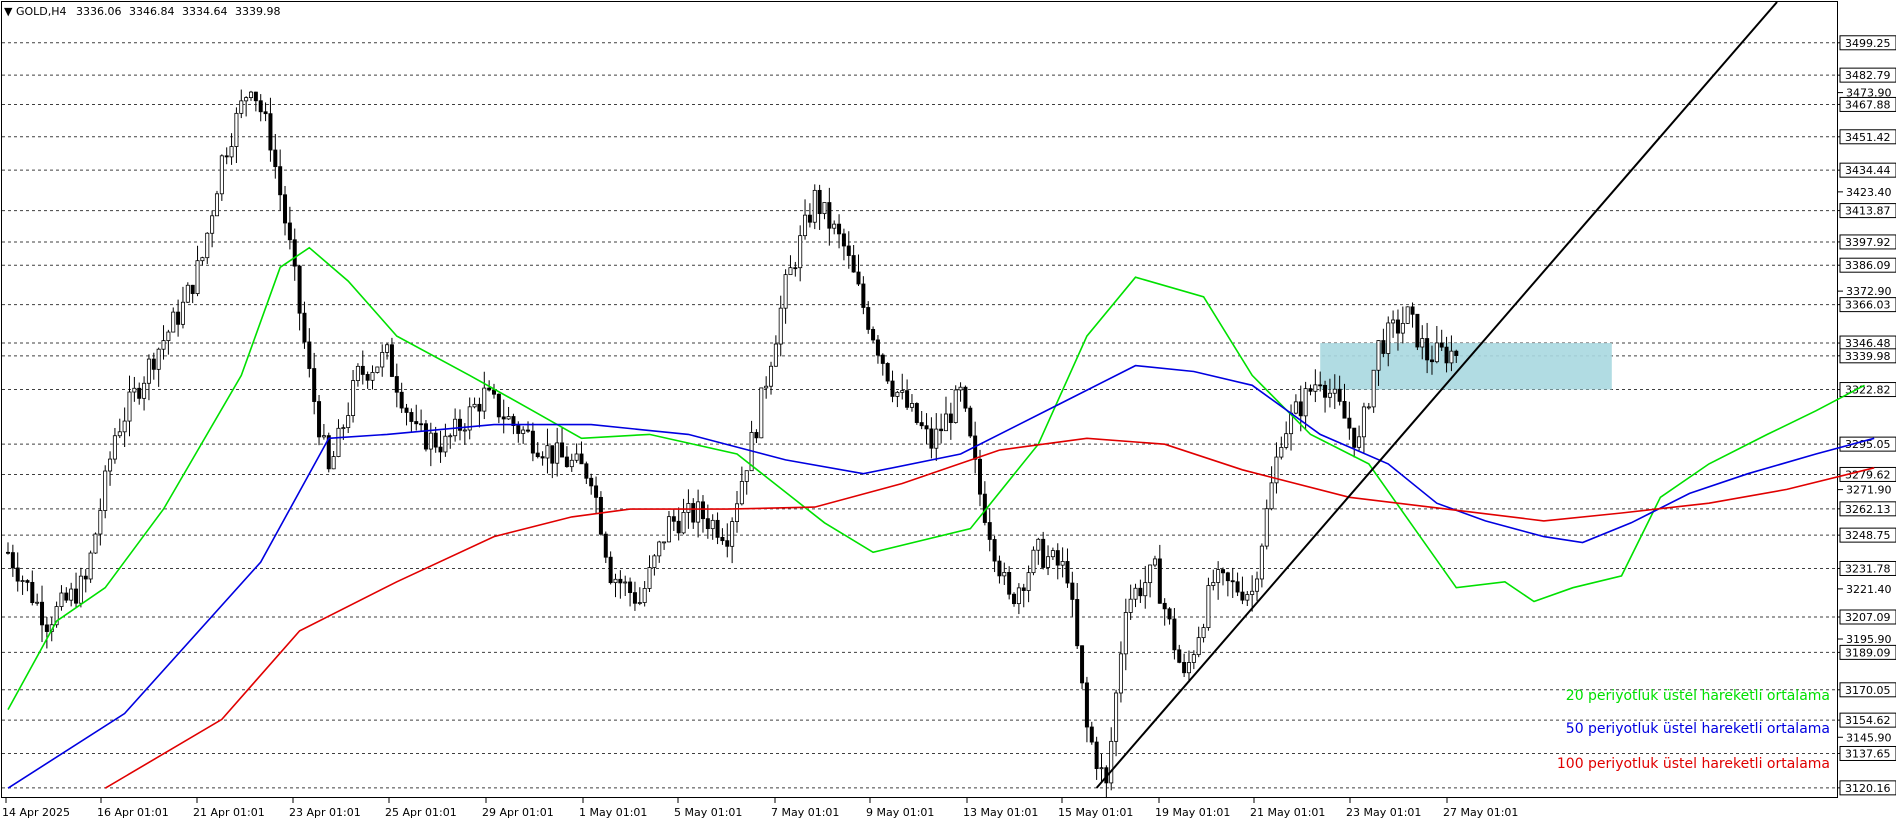  Describe the element at coordinates (1287, 812) in the screenshot. I see `x-axis-label: 21 May 01:01` at that location.